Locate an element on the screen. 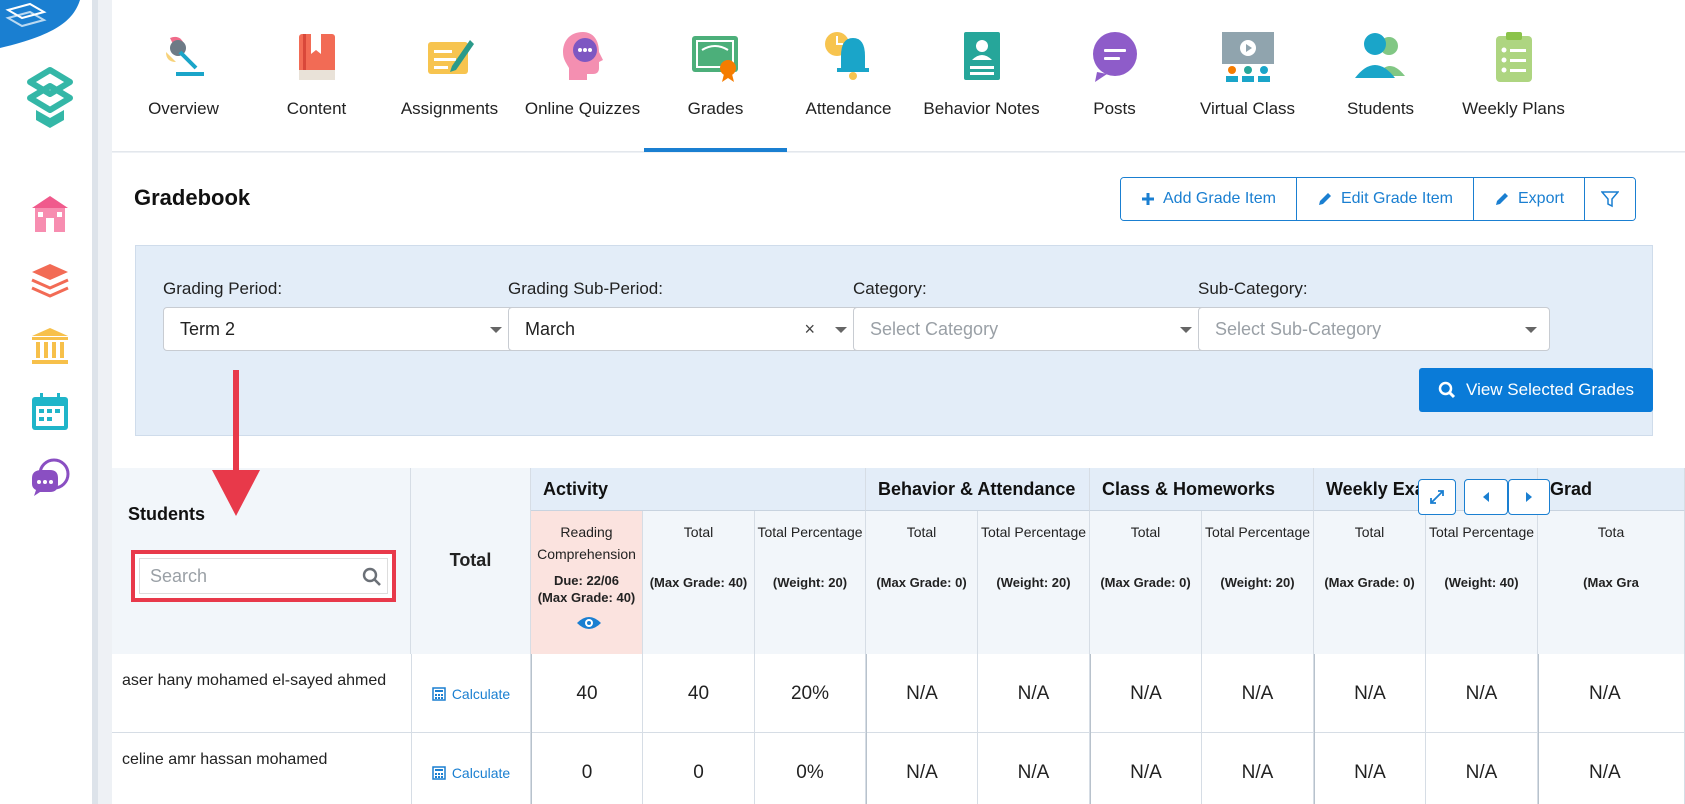 This screenshot has height=804, width=1685. clear-icon: × is located at coordinates (809, 329).